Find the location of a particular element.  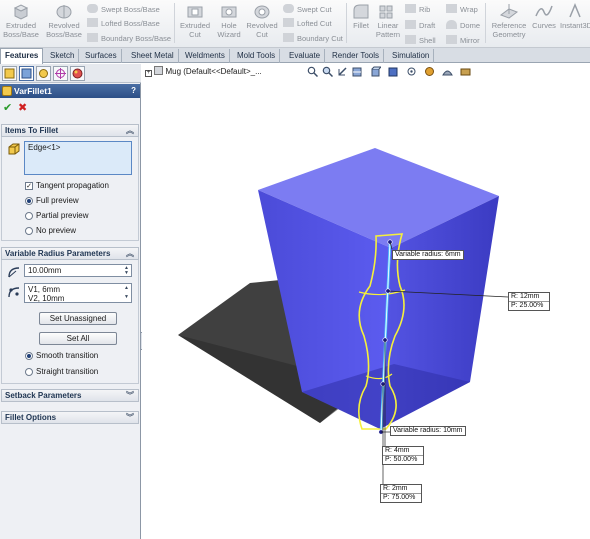

revolved-cut-button: Revolved Cut is located at coordinates (262, 20).